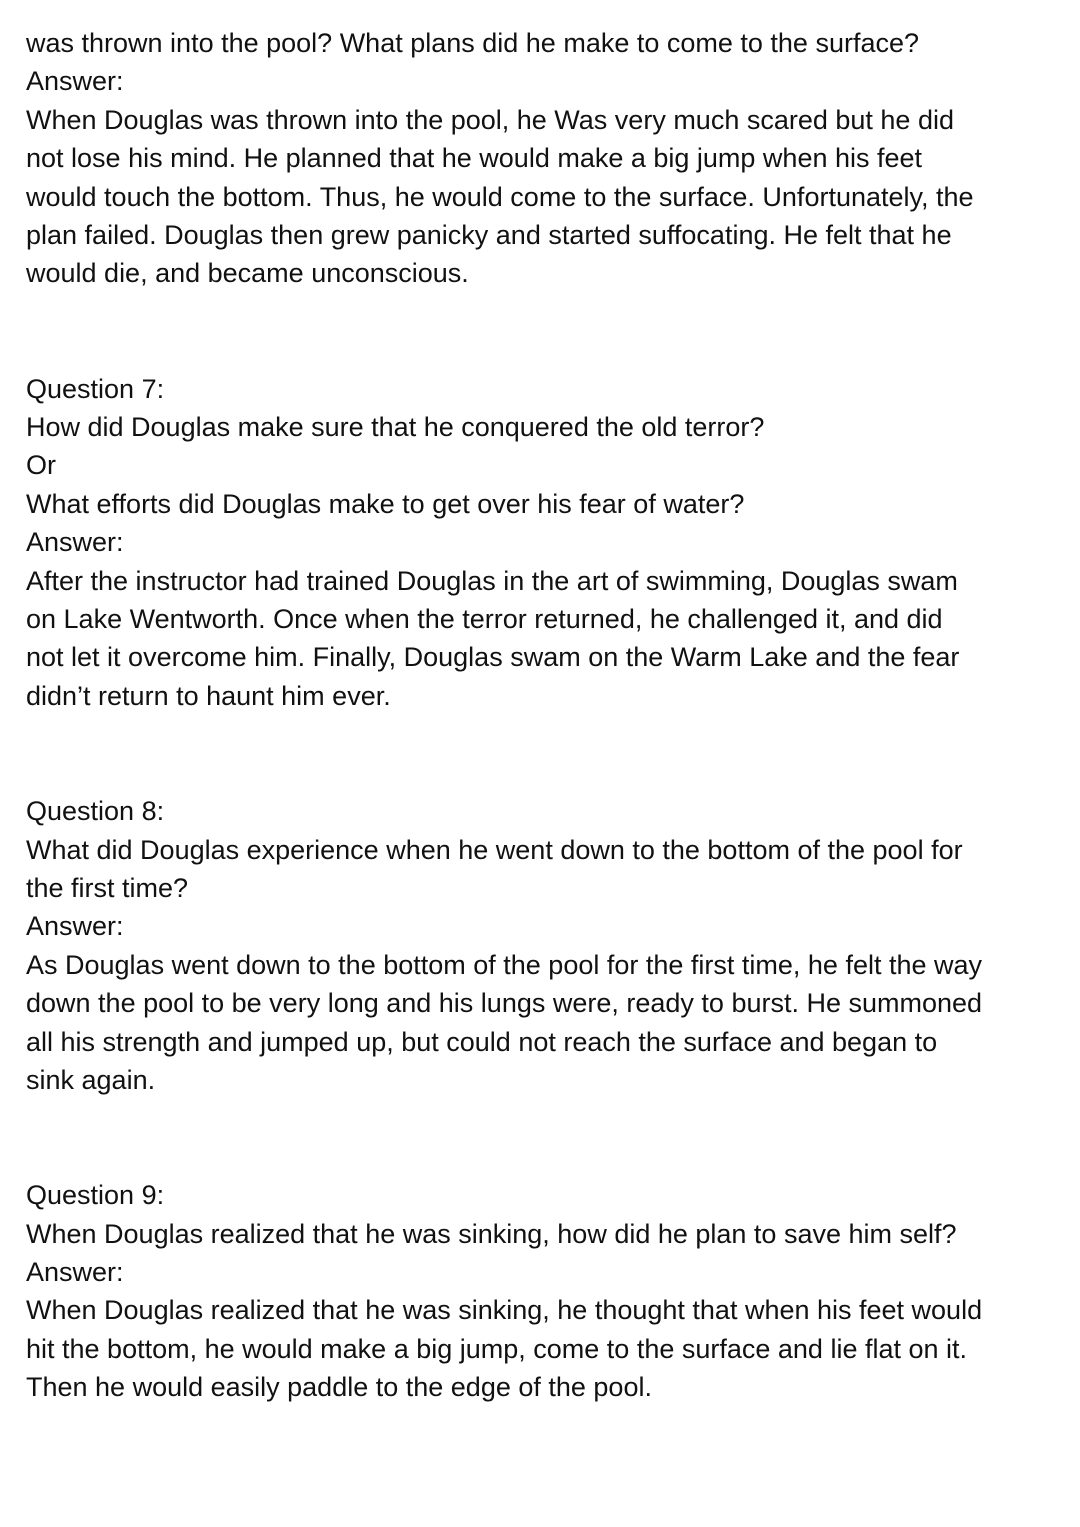 The width and height of the screenshot is (1080, 1527). Describe the element at coordinates (95, 811) in the screenshot. I see `question-heading: Question 8:` at that location.